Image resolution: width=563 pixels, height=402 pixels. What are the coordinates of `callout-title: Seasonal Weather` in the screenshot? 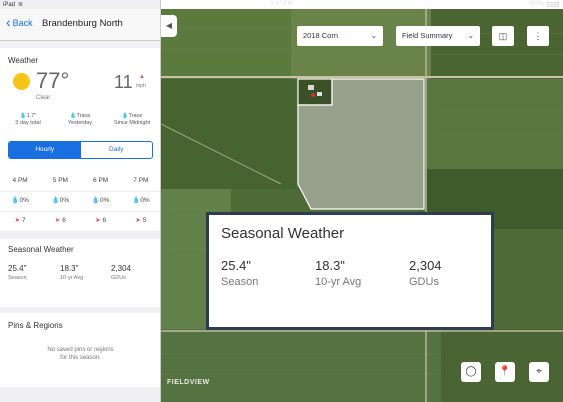 It's located at (283, 233).